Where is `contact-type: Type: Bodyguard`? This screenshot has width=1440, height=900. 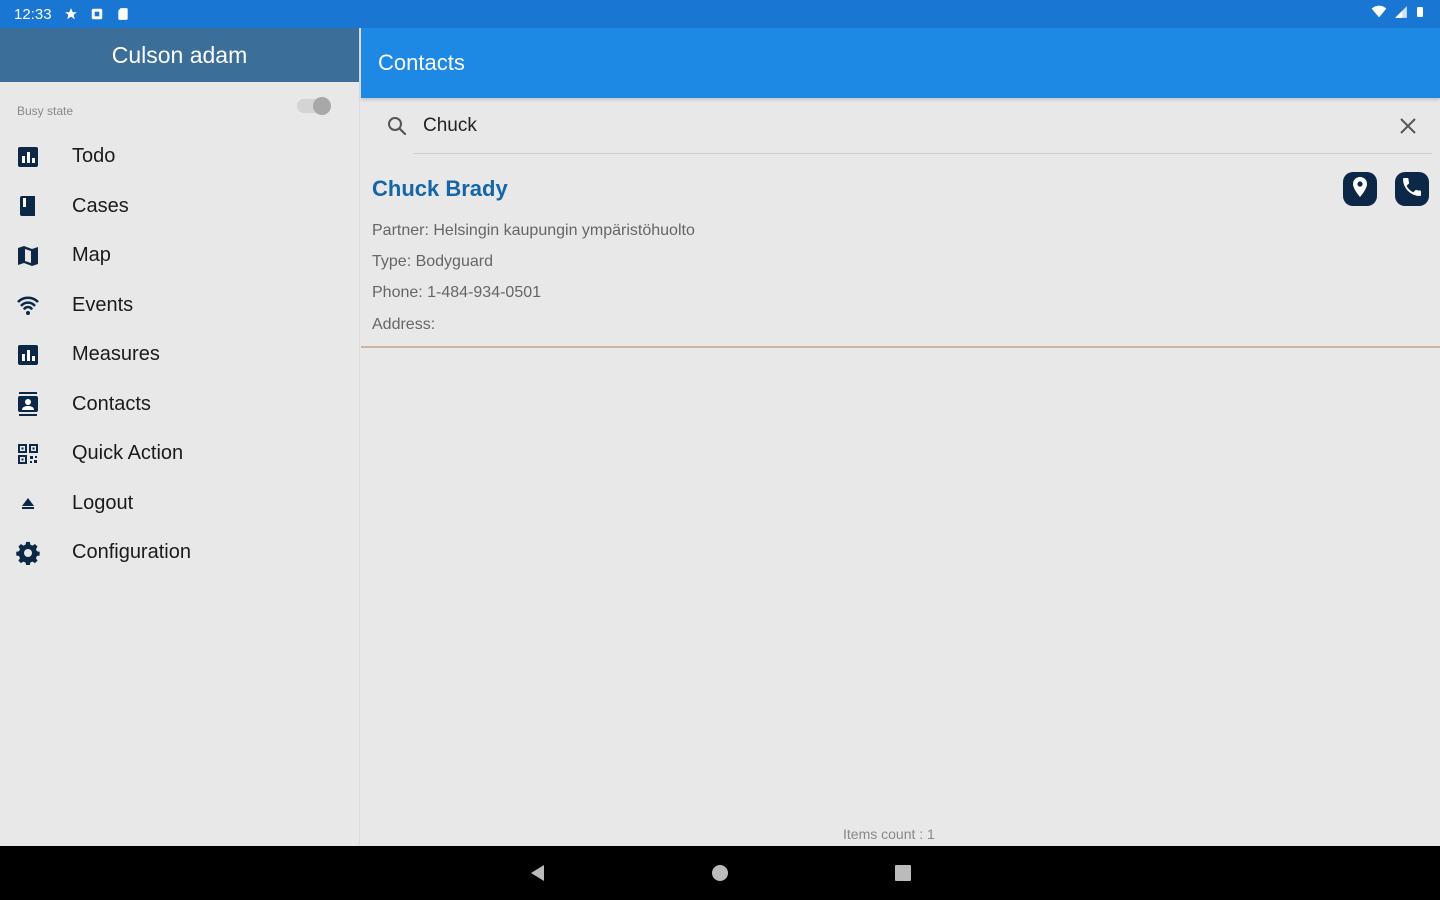
contact-type: Type: Bodyguard is located at coordinates (432, 261).